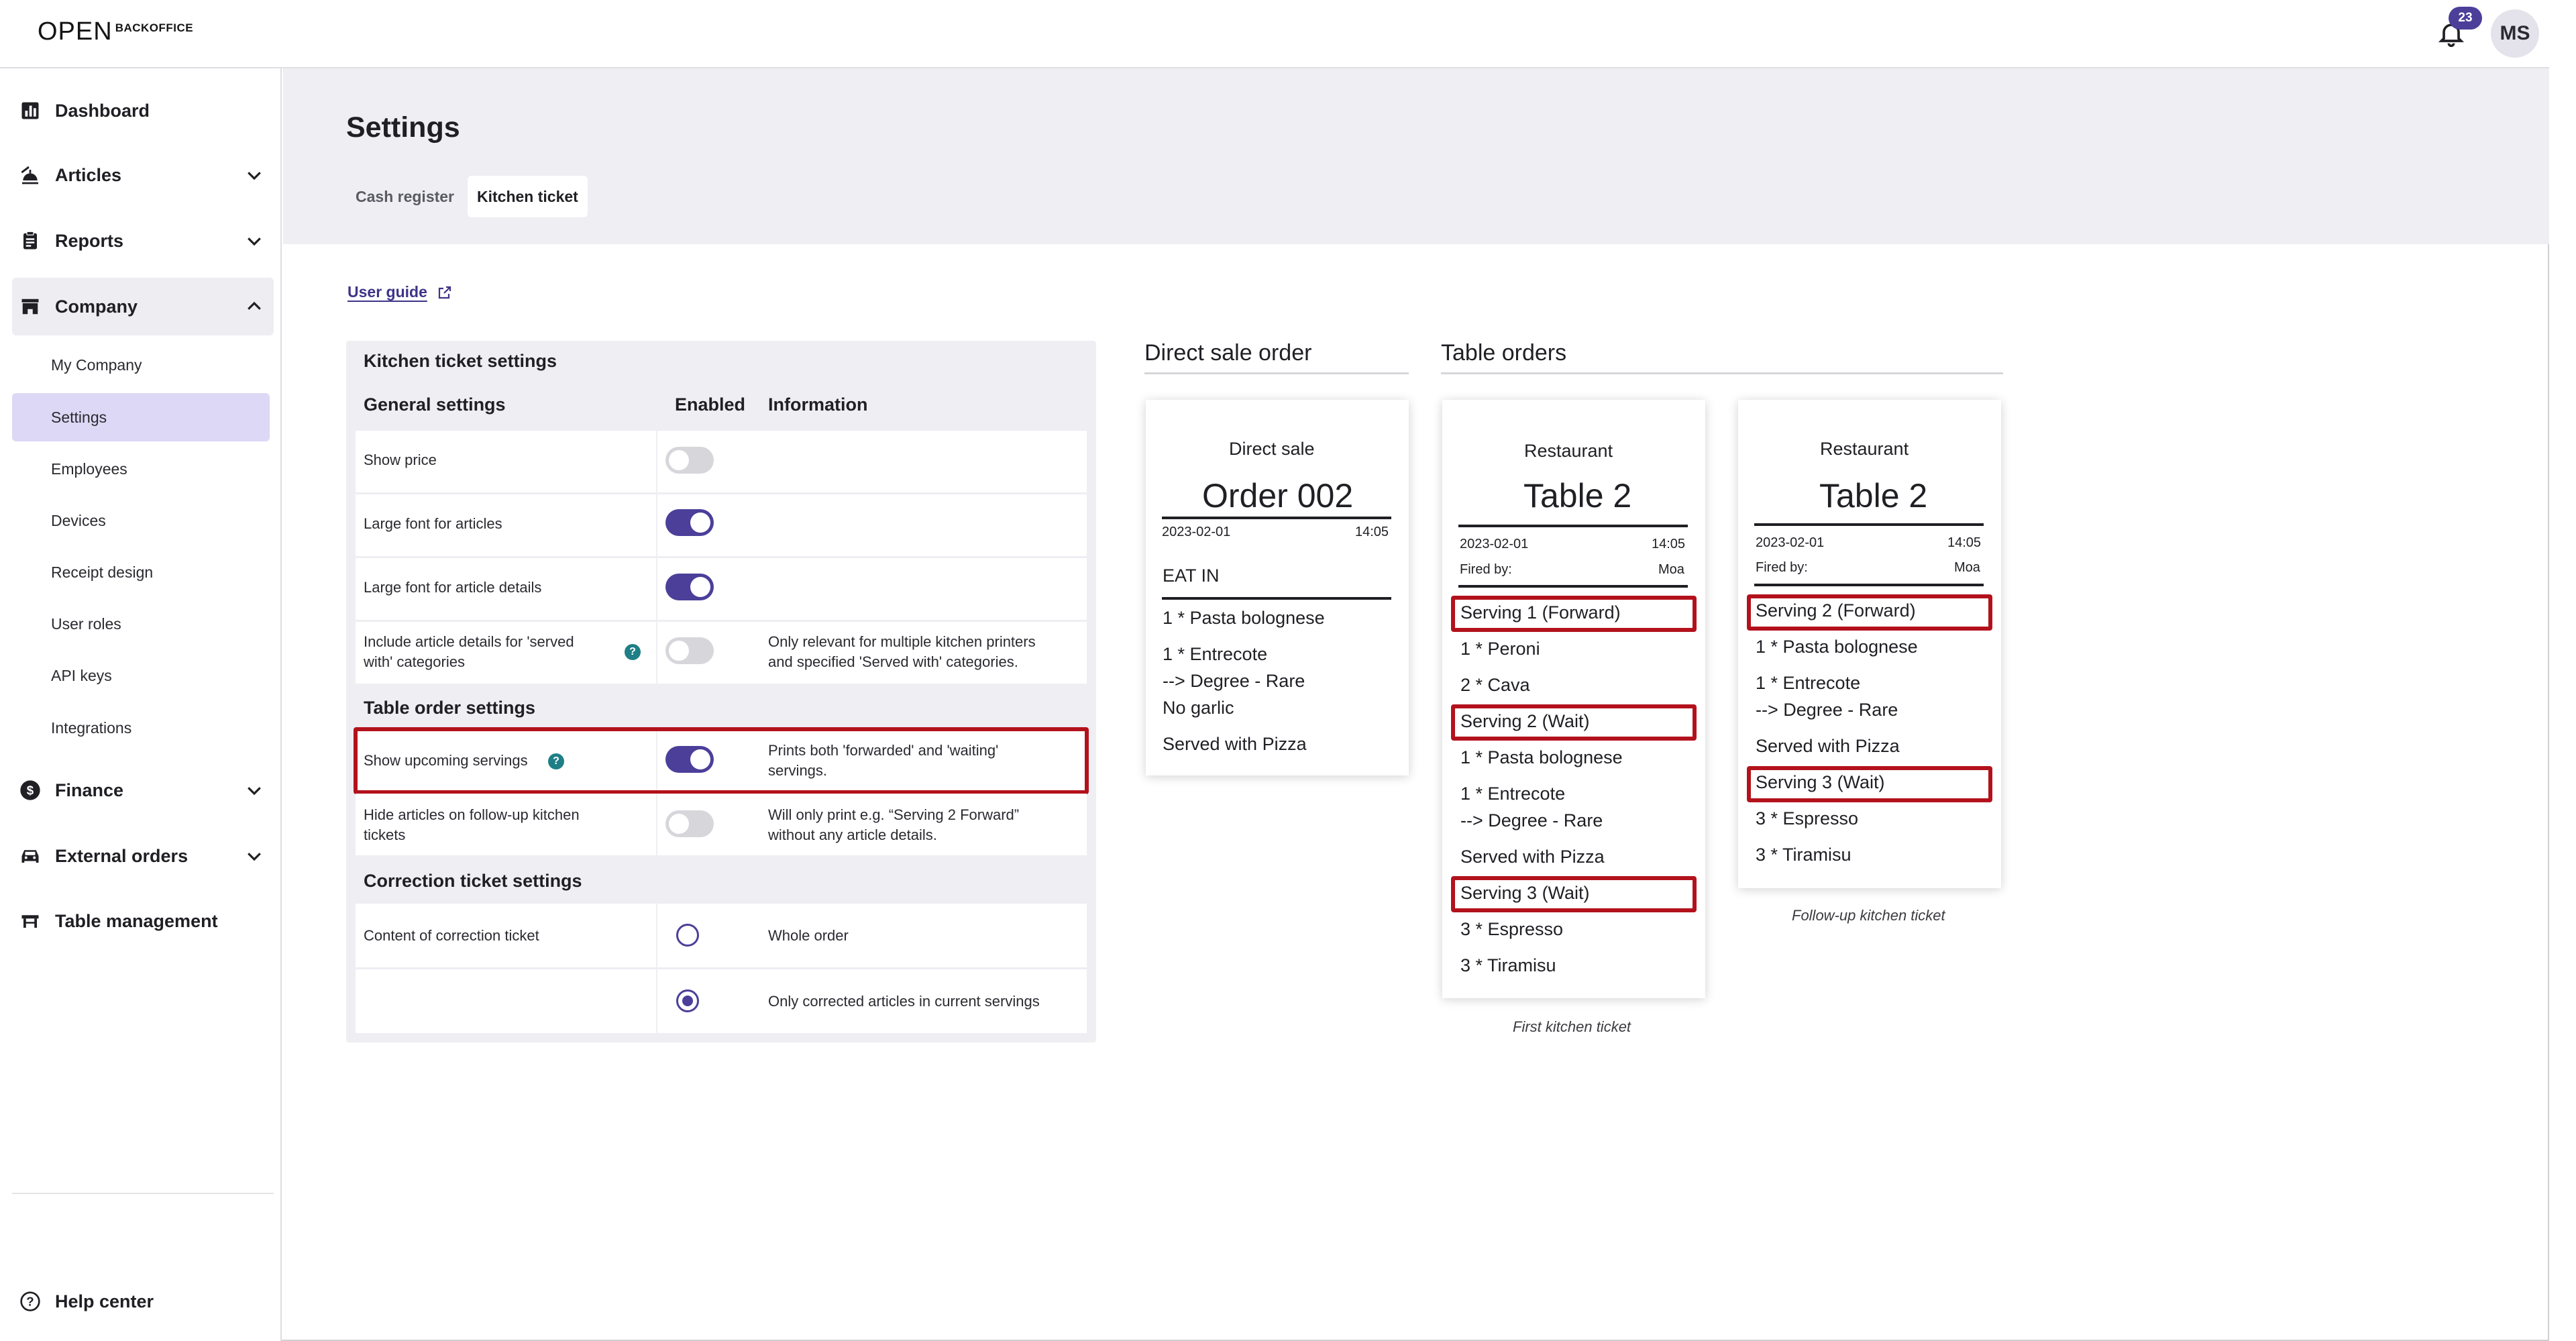 This screenshot has width=2576, height=1341. What do you see at coordinates (689, 587) in the screenshot?
I see `large-font-details-toggle` at bounding box center [689, 587].